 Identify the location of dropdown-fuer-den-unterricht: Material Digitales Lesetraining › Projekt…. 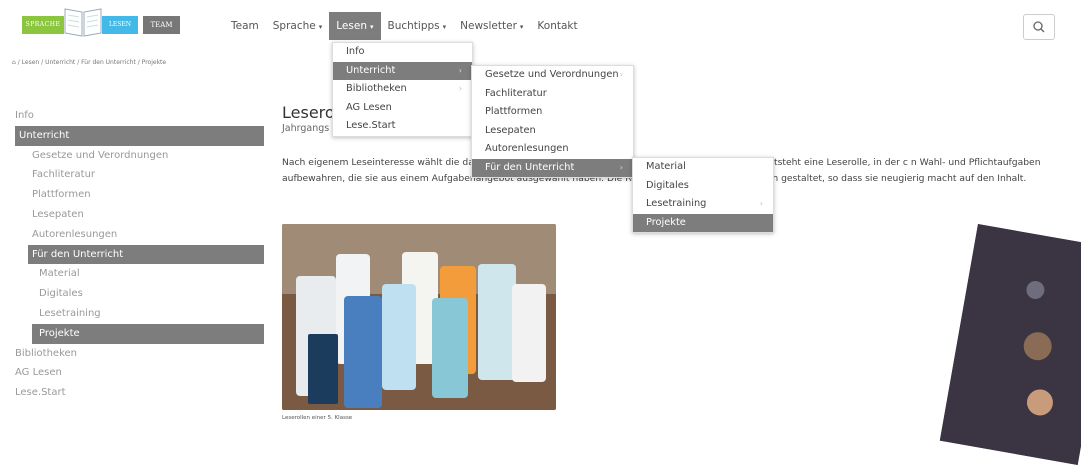
(703, 195).